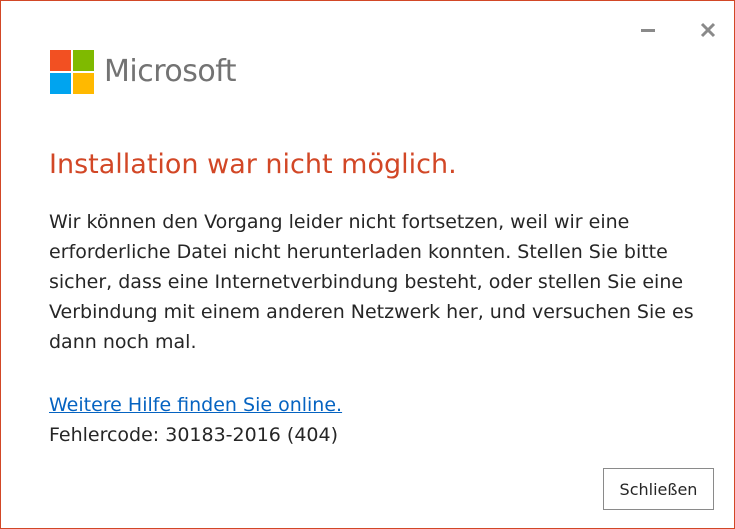 Image resolution: width=735 pixels, height=529 pixels. What do you see at coordinates (170, 71) in the screenshot?
I see `logo-wordmark: Microsoft` at bounding box center [170, 71].